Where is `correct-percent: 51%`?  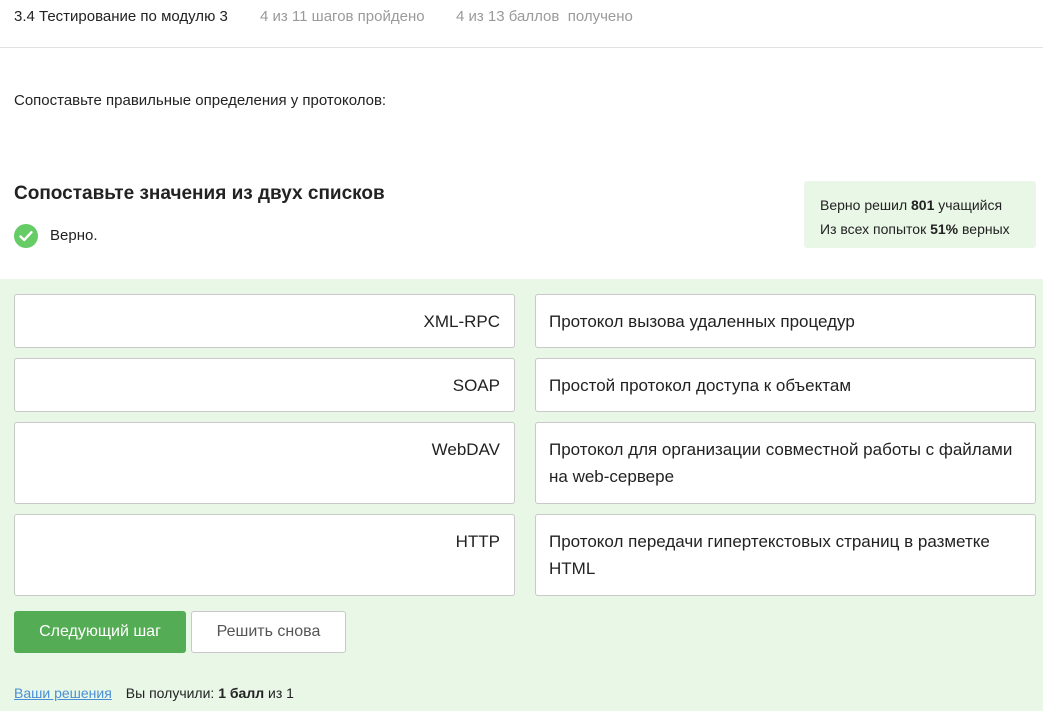
correct-percent: 51% is located at coordinates (944, 229).